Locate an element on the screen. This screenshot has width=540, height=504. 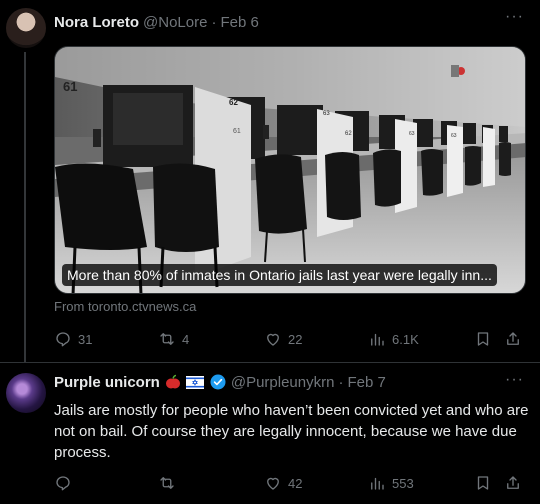
view-count: 553 is located at coordinates (403, 483).